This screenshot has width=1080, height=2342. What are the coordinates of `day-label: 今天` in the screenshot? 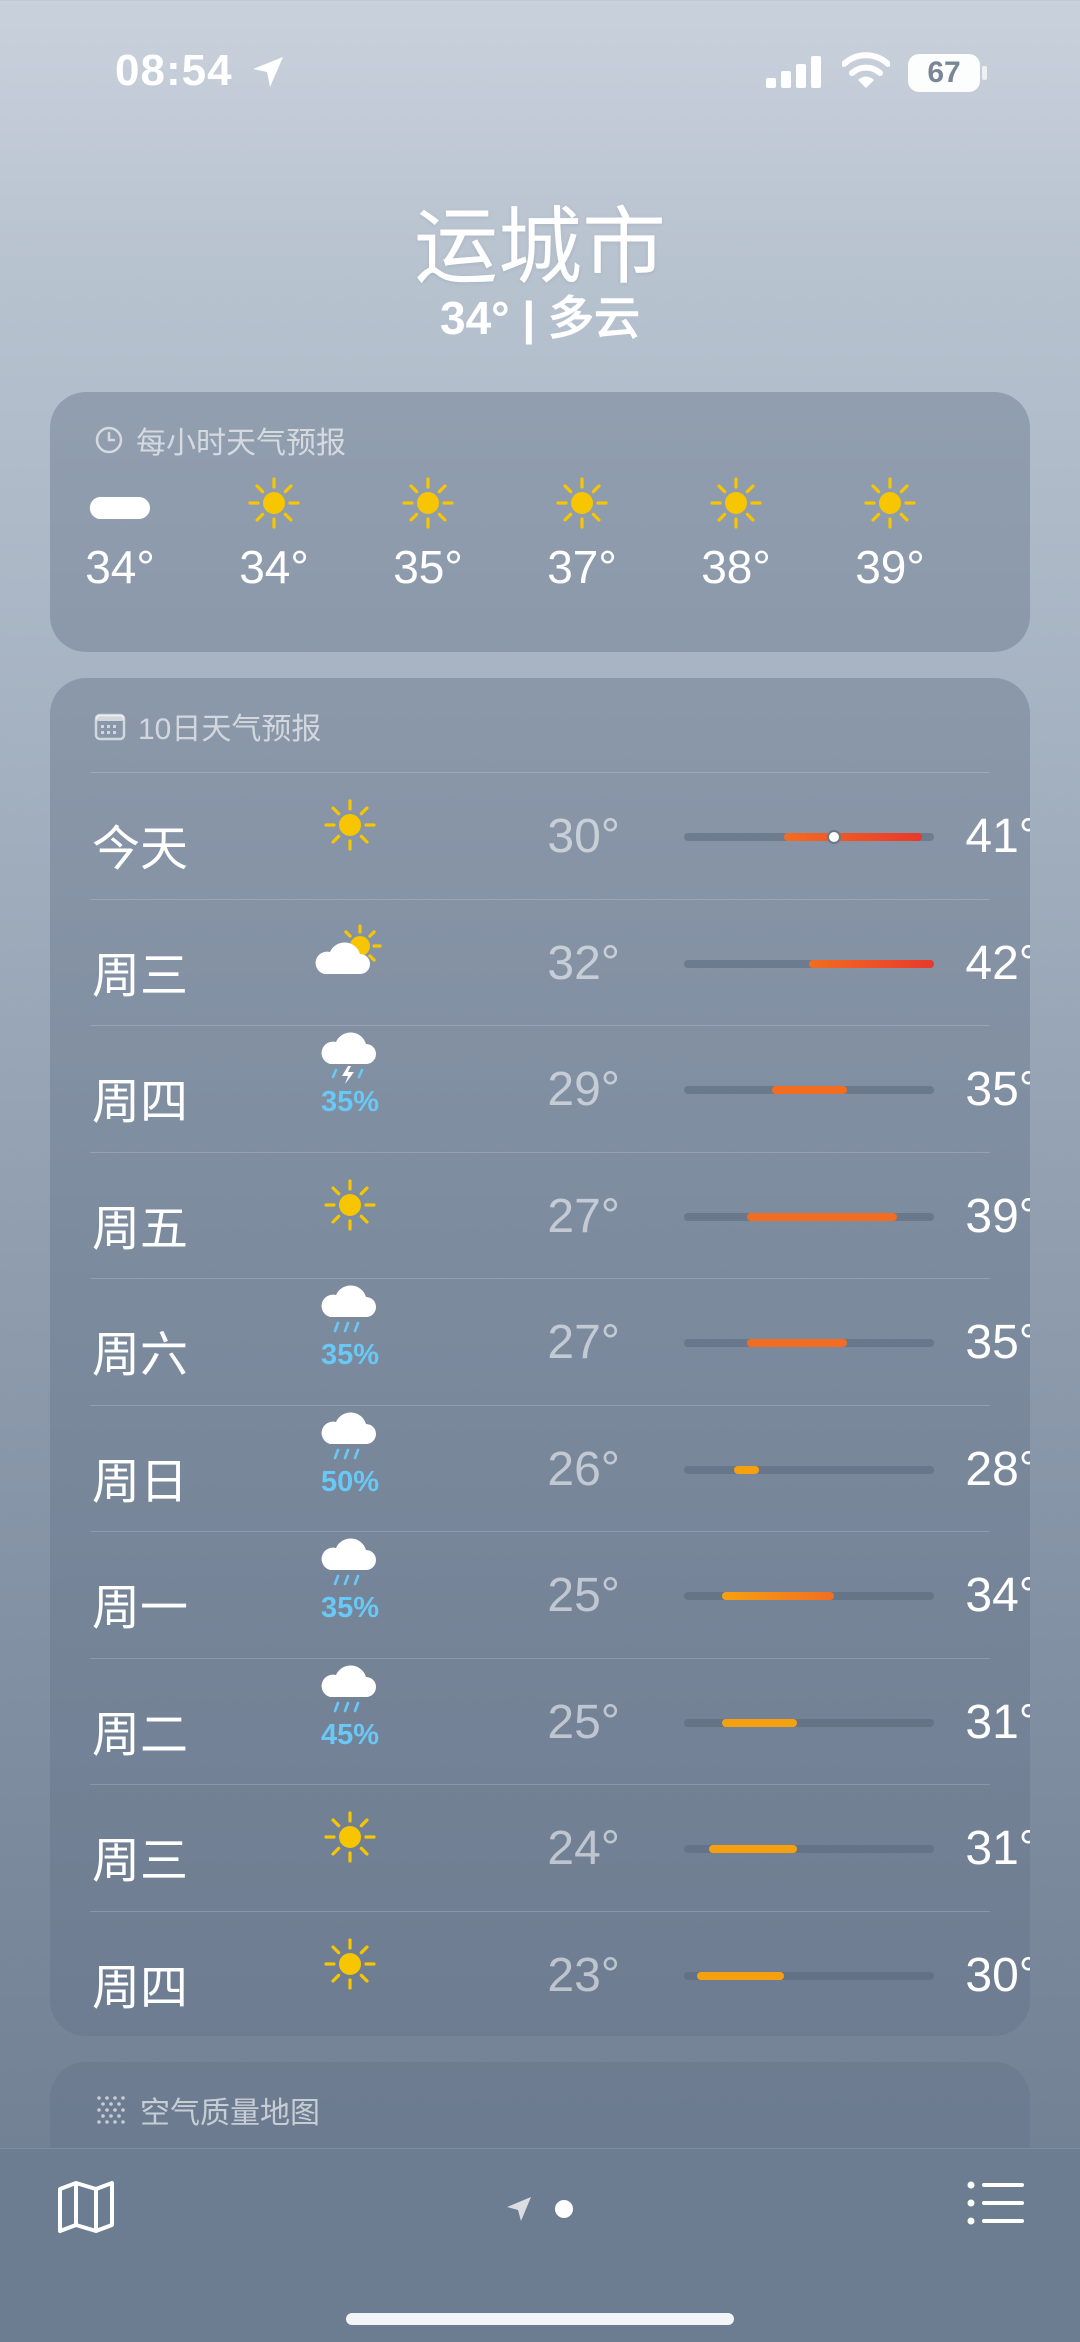 It's located at (140, 849).